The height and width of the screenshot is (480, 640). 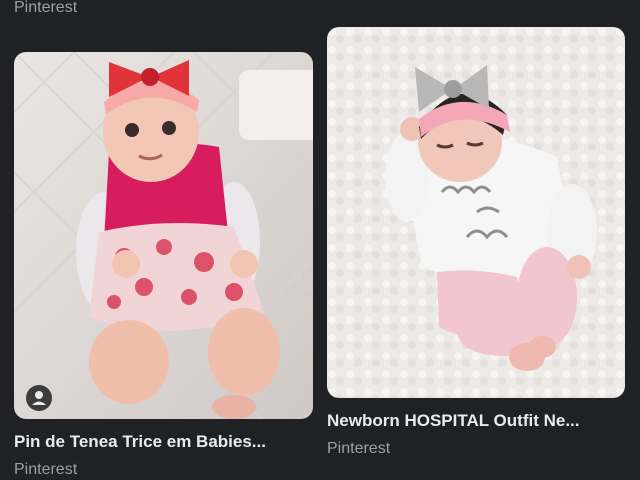 I want to click on top-result-source: Pinterest, so click(x=45, y=9).